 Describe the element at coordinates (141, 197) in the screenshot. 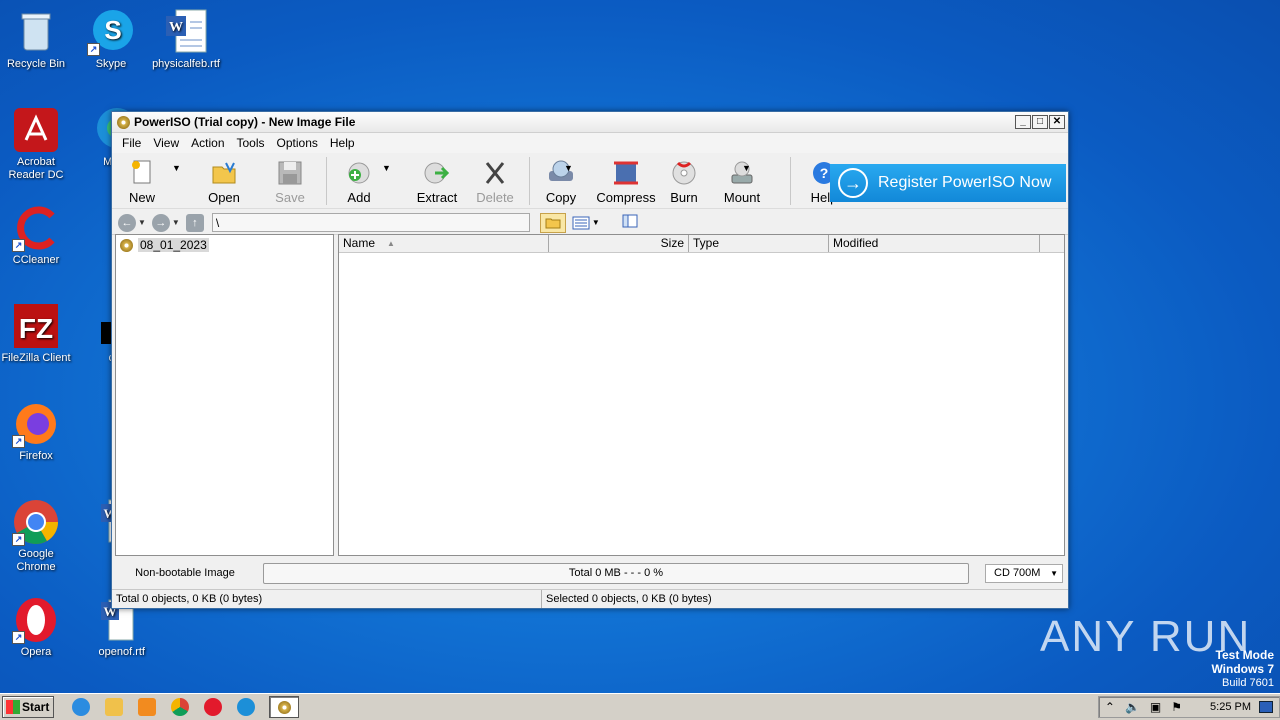

I see `new-label: New` at that location.